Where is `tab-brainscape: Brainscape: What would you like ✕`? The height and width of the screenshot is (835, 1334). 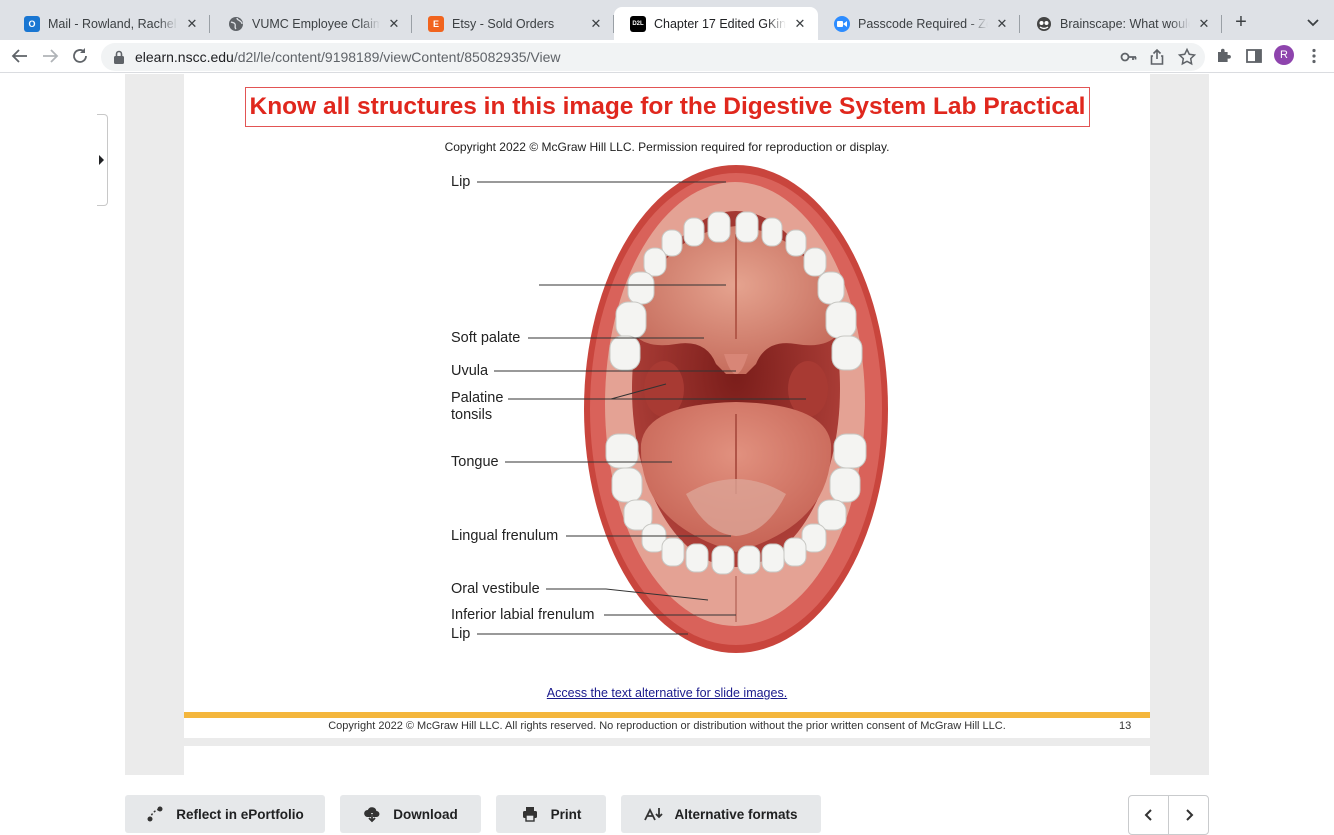 tab-brainscape: Brainscape: What would you like ✕ is located at coordinates (1121, 23).